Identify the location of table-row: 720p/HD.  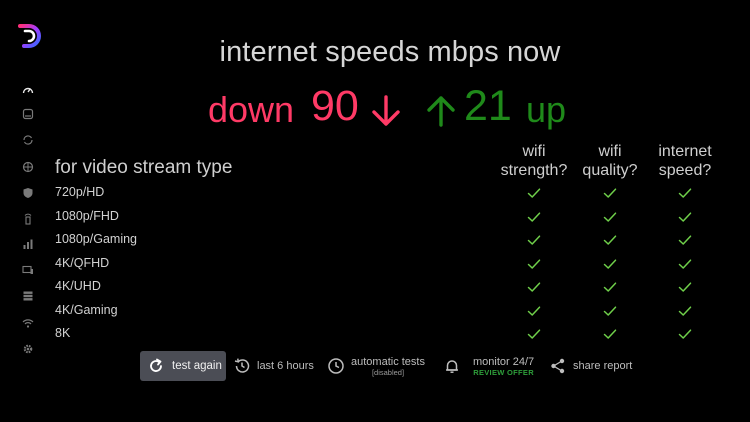
(375, 193).